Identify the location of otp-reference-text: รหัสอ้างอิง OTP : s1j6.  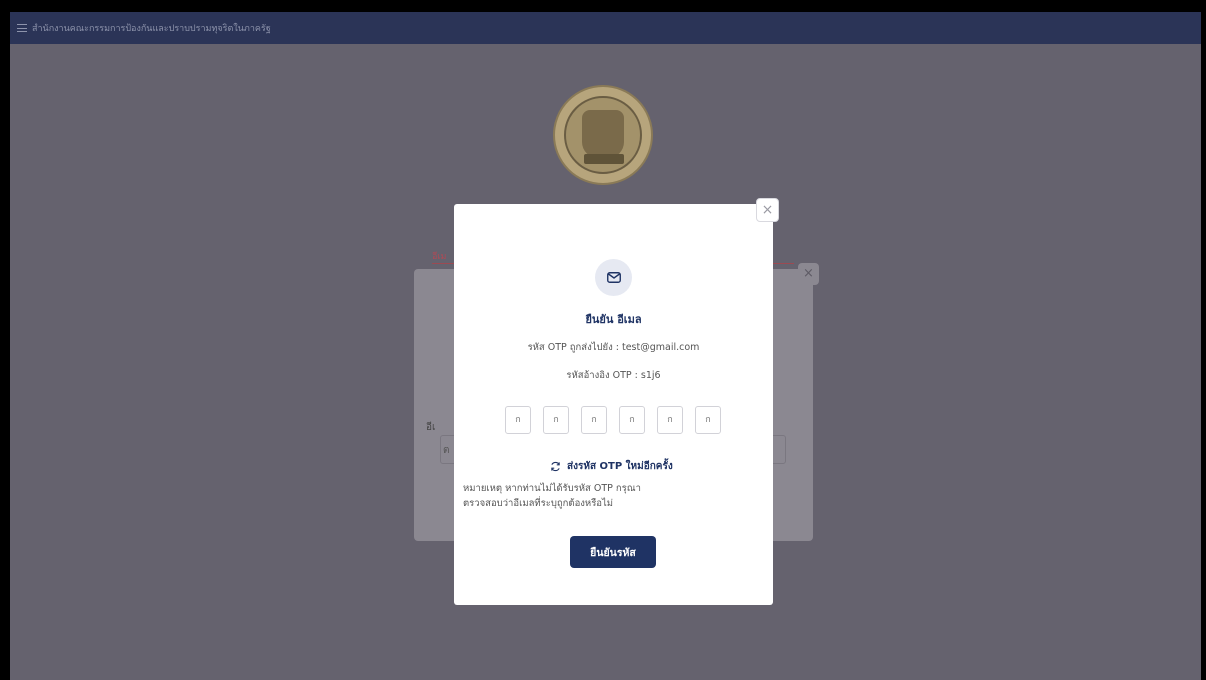
(613, 375).